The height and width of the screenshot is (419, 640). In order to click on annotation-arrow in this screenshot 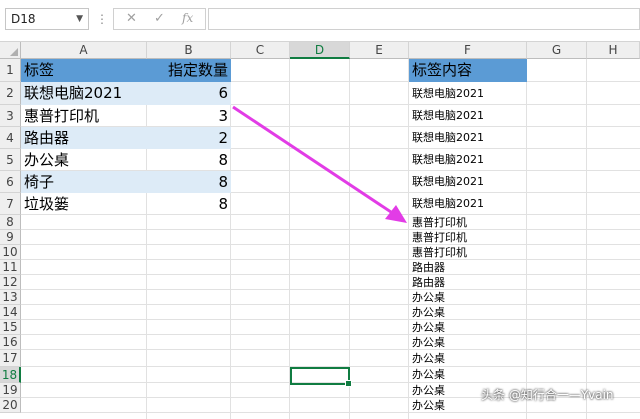, I will do `click(316, 162)`.